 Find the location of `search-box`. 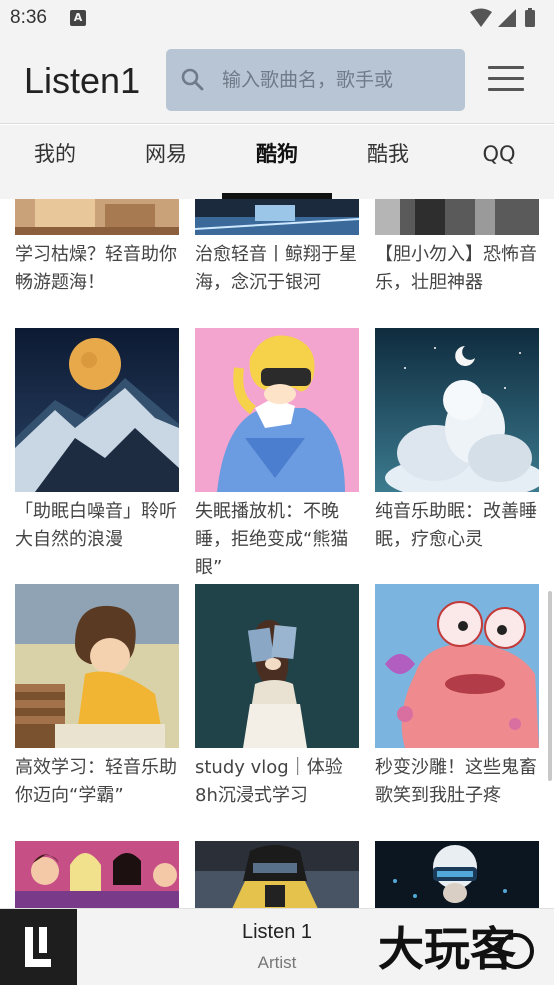

search-box is located at coordinates (315, 80).